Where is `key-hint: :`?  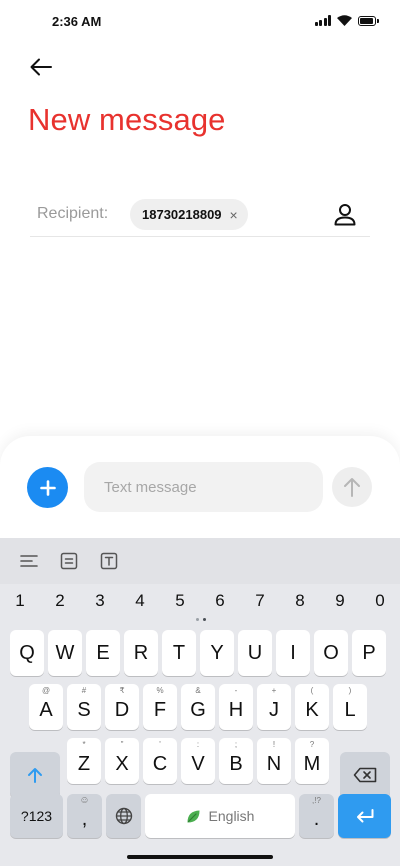
key-hint: : is located at coordinates (198, 744).